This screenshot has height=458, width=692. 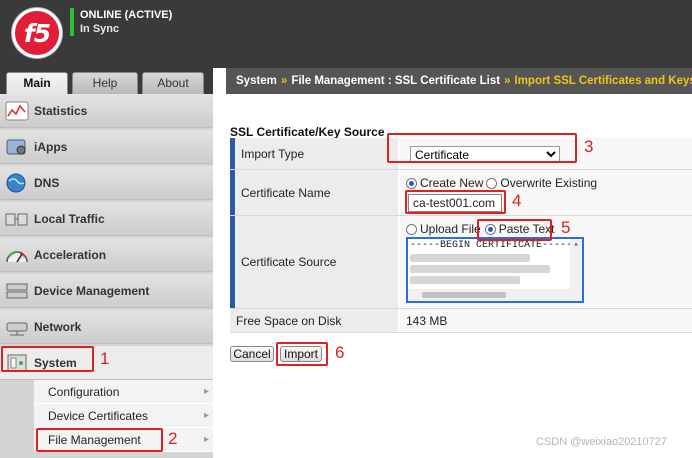 I want to click on sidebar-item-label: Local Traffic, so click(x=69, y=219).